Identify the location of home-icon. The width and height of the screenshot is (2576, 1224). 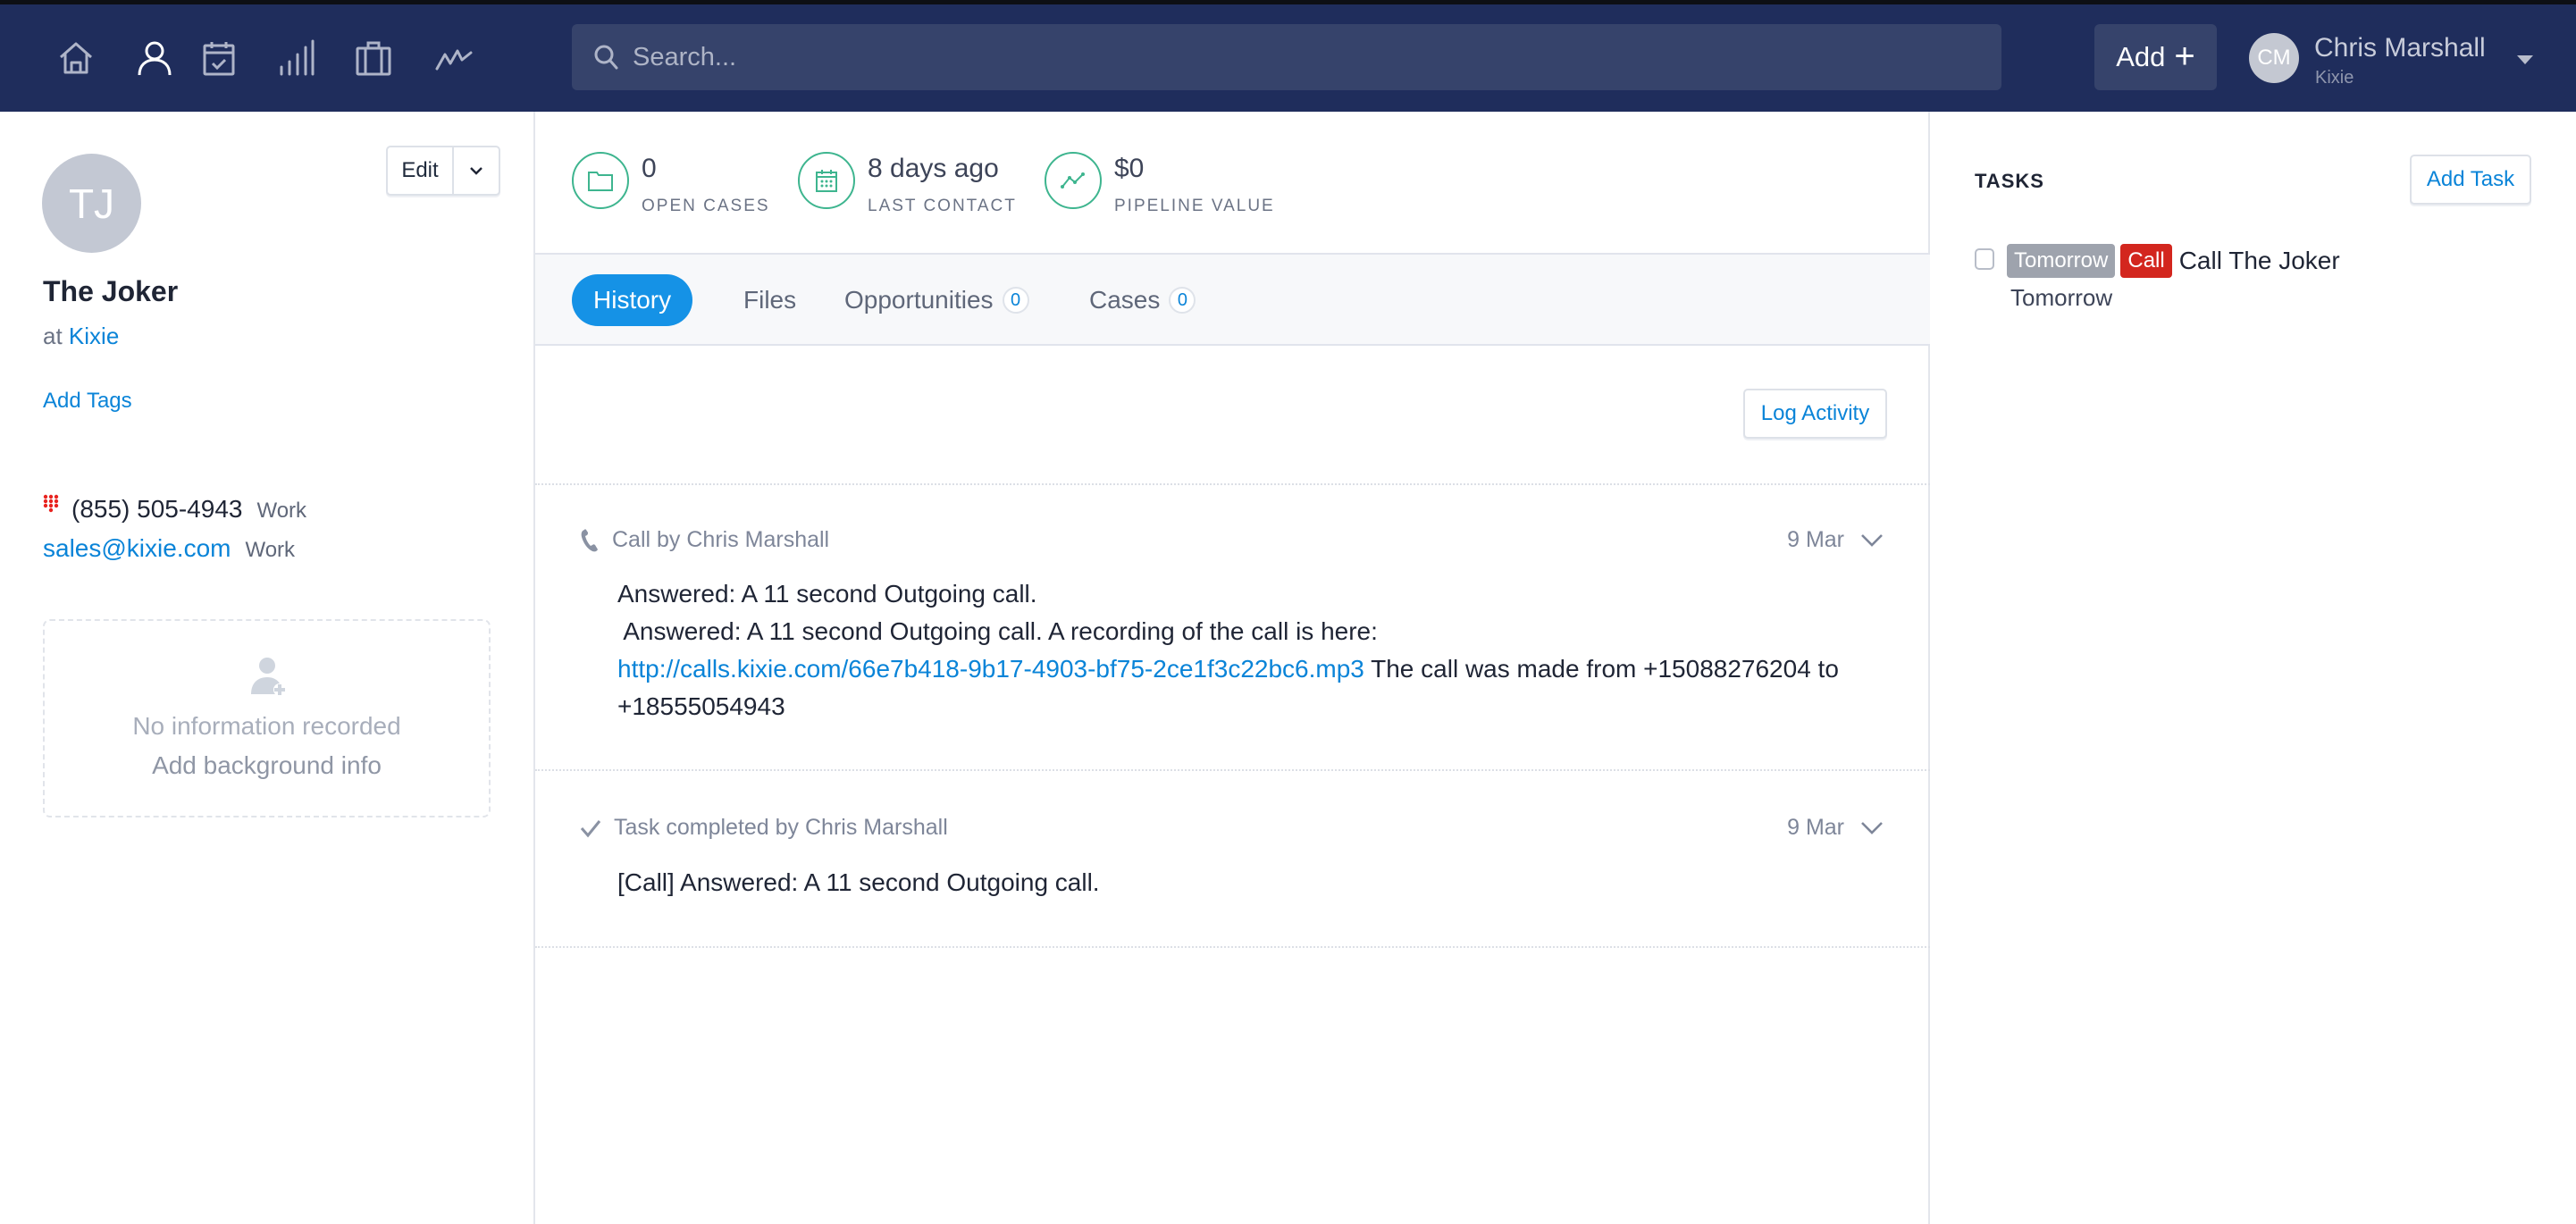
(76, 58).